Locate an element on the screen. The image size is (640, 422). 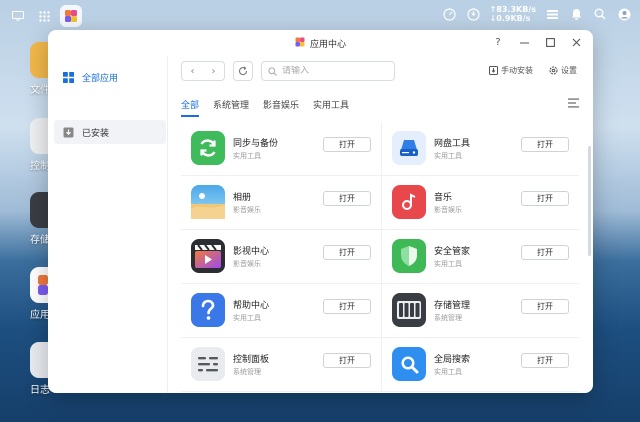
desktop-icon is located at coordinates (18, 16).